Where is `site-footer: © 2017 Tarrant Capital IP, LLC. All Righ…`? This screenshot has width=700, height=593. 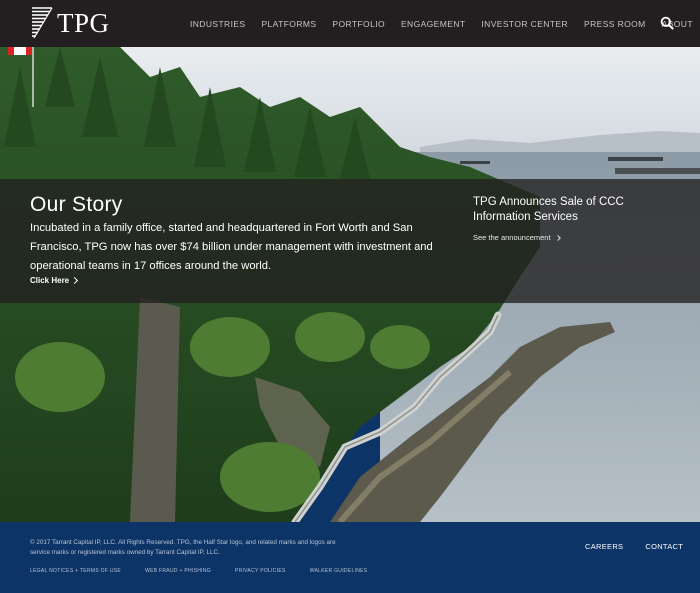 site-footer: © 2017 Tarrant Capital IP, LLC. All Righ… is located at coordinates (350, 557).